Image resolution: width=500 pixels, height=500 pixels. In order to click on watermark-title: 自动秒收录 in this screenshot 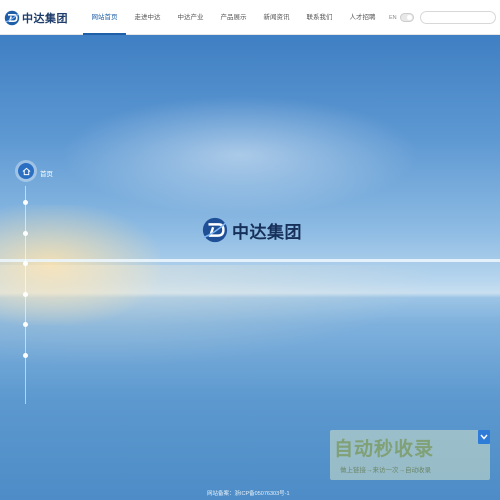, I will do `click(384, 449)`.